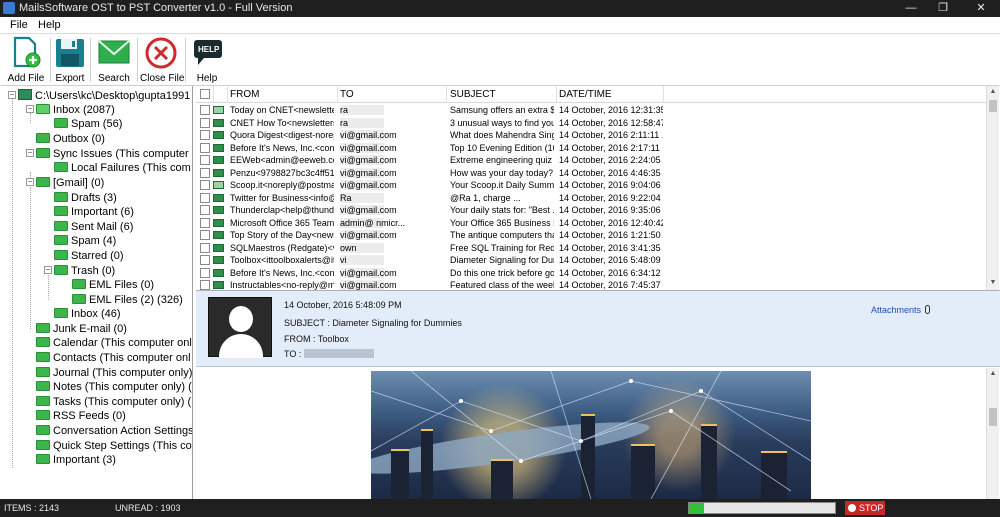 The height and width of the screenshot is (517, 1000). I want to click on tree-folder-eml-files: EML Files (0), so click(113, 285).